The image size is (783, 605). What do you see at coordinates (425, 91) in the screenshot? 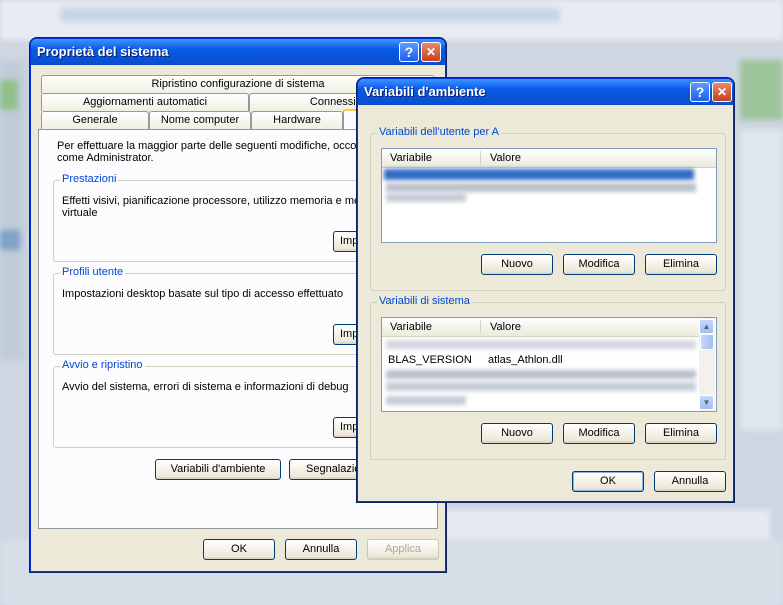
I see `env-window-title: Variabili d'ambiente` at bounding box center [425, 91].